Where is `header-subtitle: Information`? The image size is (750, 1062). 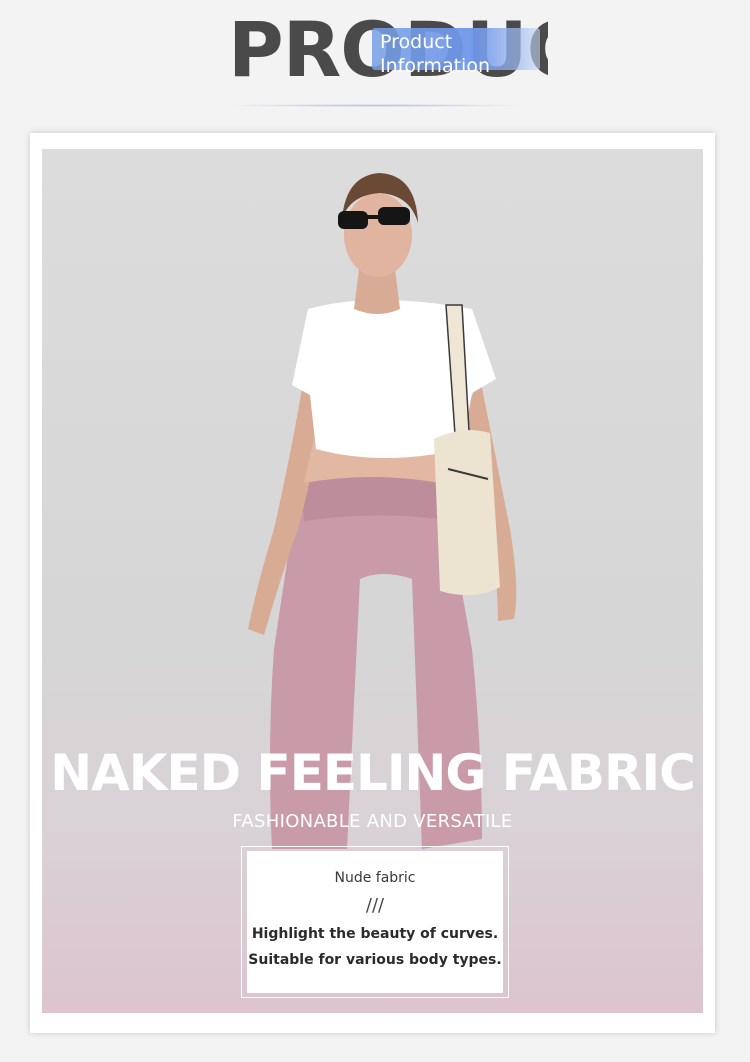
header-subtitle: Information is located at coordinates (435, 66).